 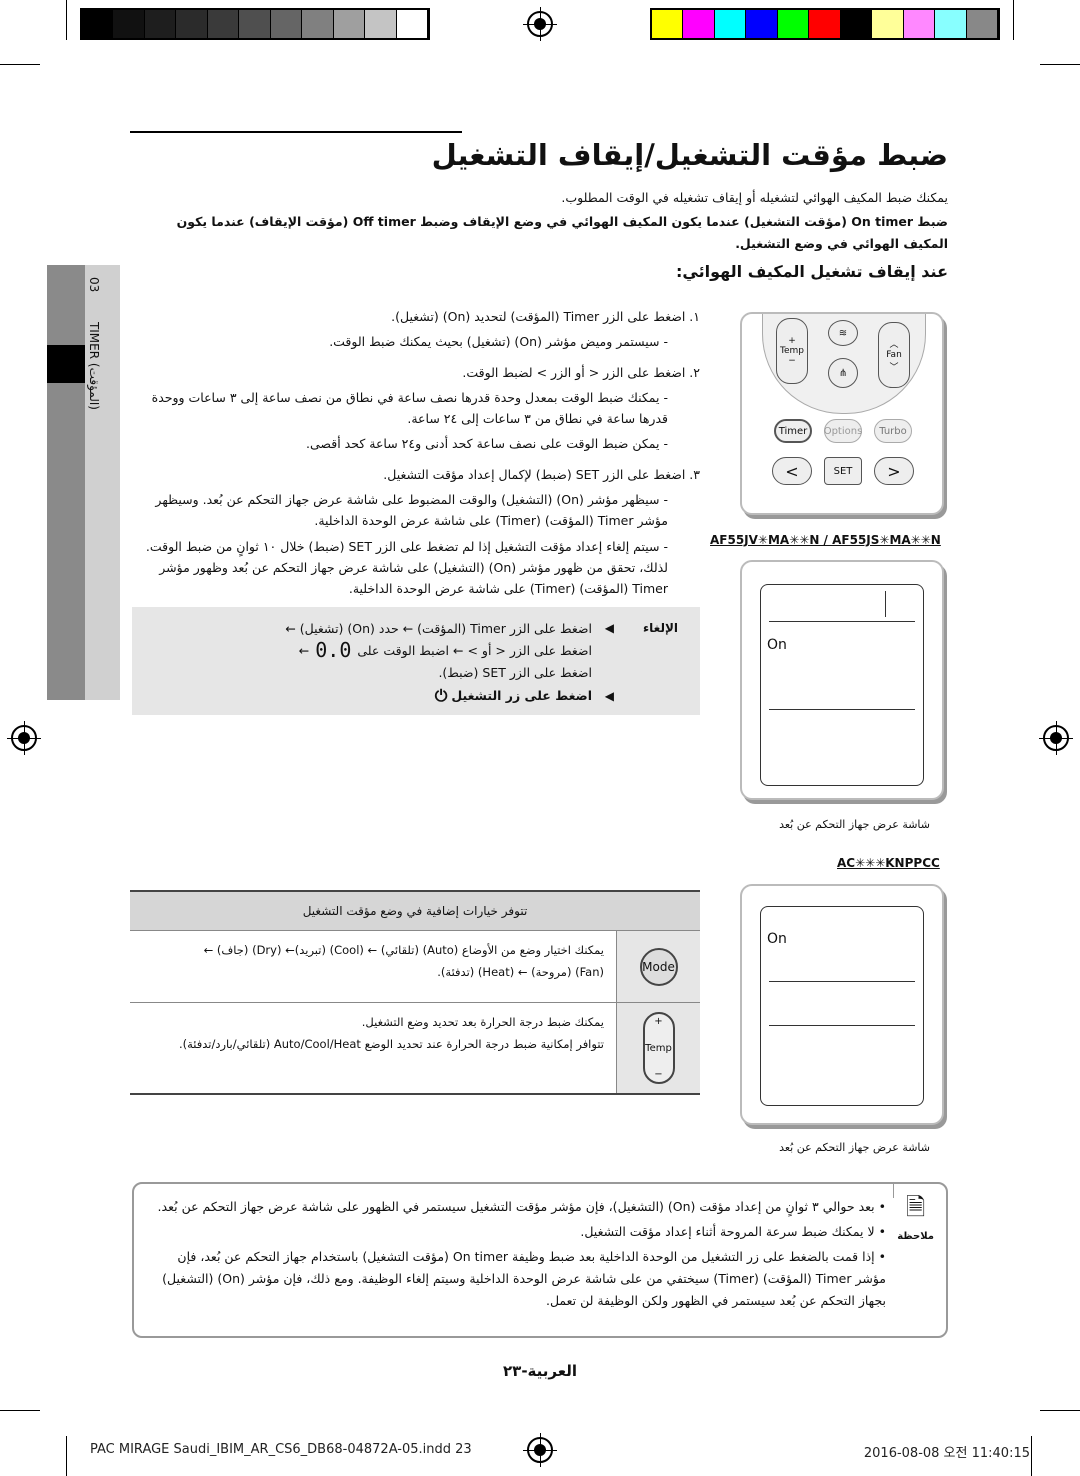 What do you see at coordinates (574, 372) in the screenshot?
I see `step-text: اضغط على الزر < أو الزر > لضبط الوقت.` at bounding box center [574, 372].